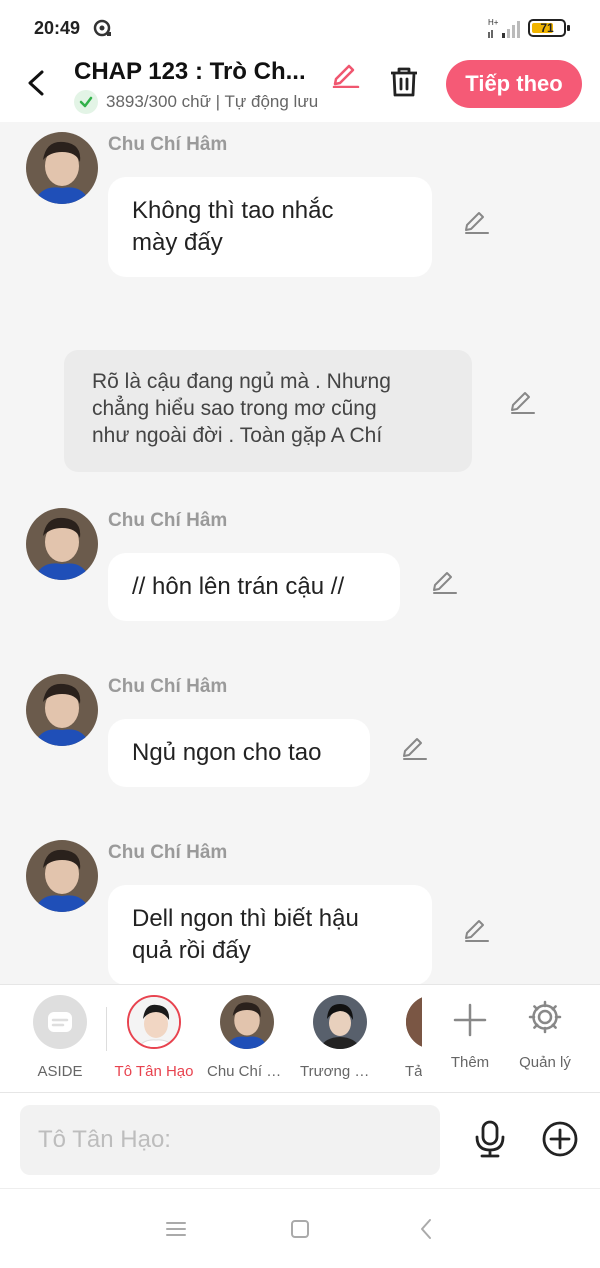  What do you see at coordinates (86, 102) in the screenshot?
I see `saved-check-icon` at bounding box center [86, 102].